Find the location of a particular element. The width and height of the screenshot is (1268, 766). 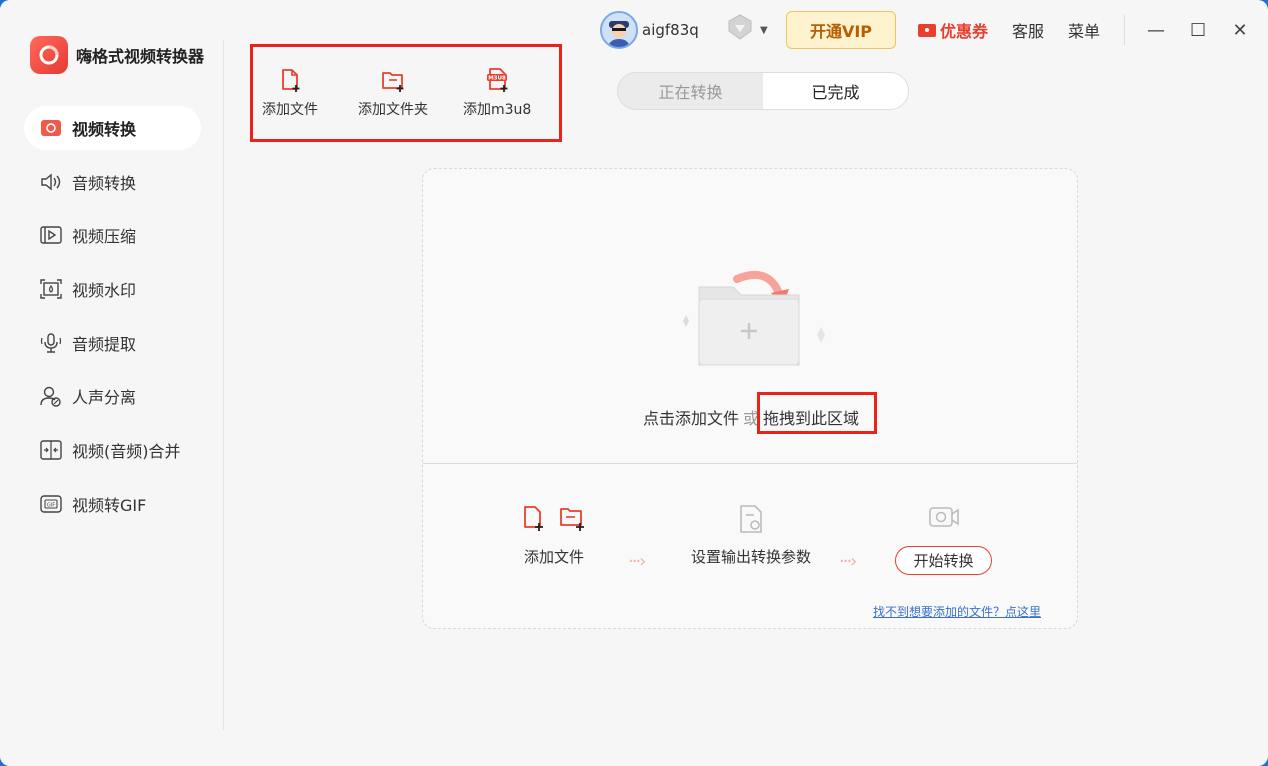

menu-button: 菜单 is located at coordinates (1084, 30).